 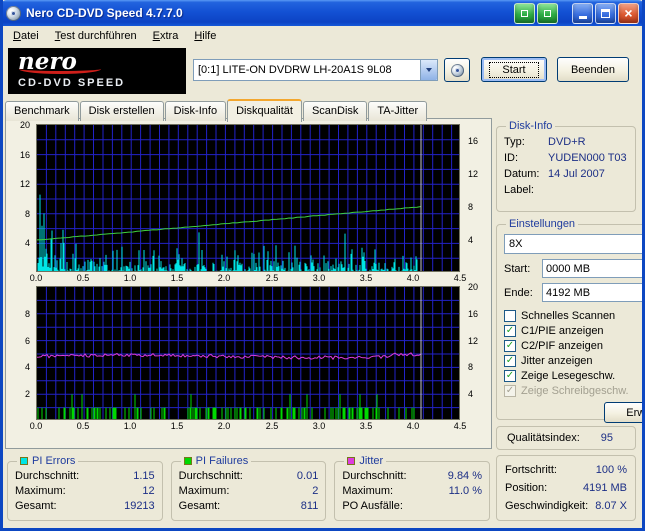 I want to click on quit-button-label: Beenden, so click(x=593, y=69).